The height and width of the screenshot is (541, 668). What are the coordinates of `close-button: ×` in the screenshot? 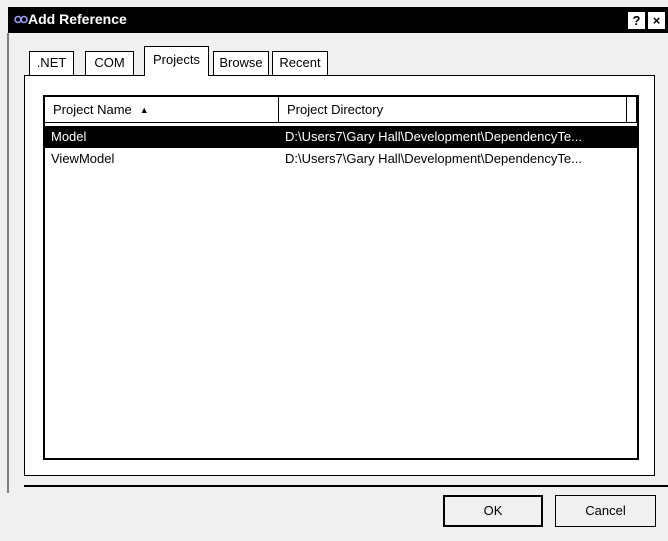 It's located at (656, 20).